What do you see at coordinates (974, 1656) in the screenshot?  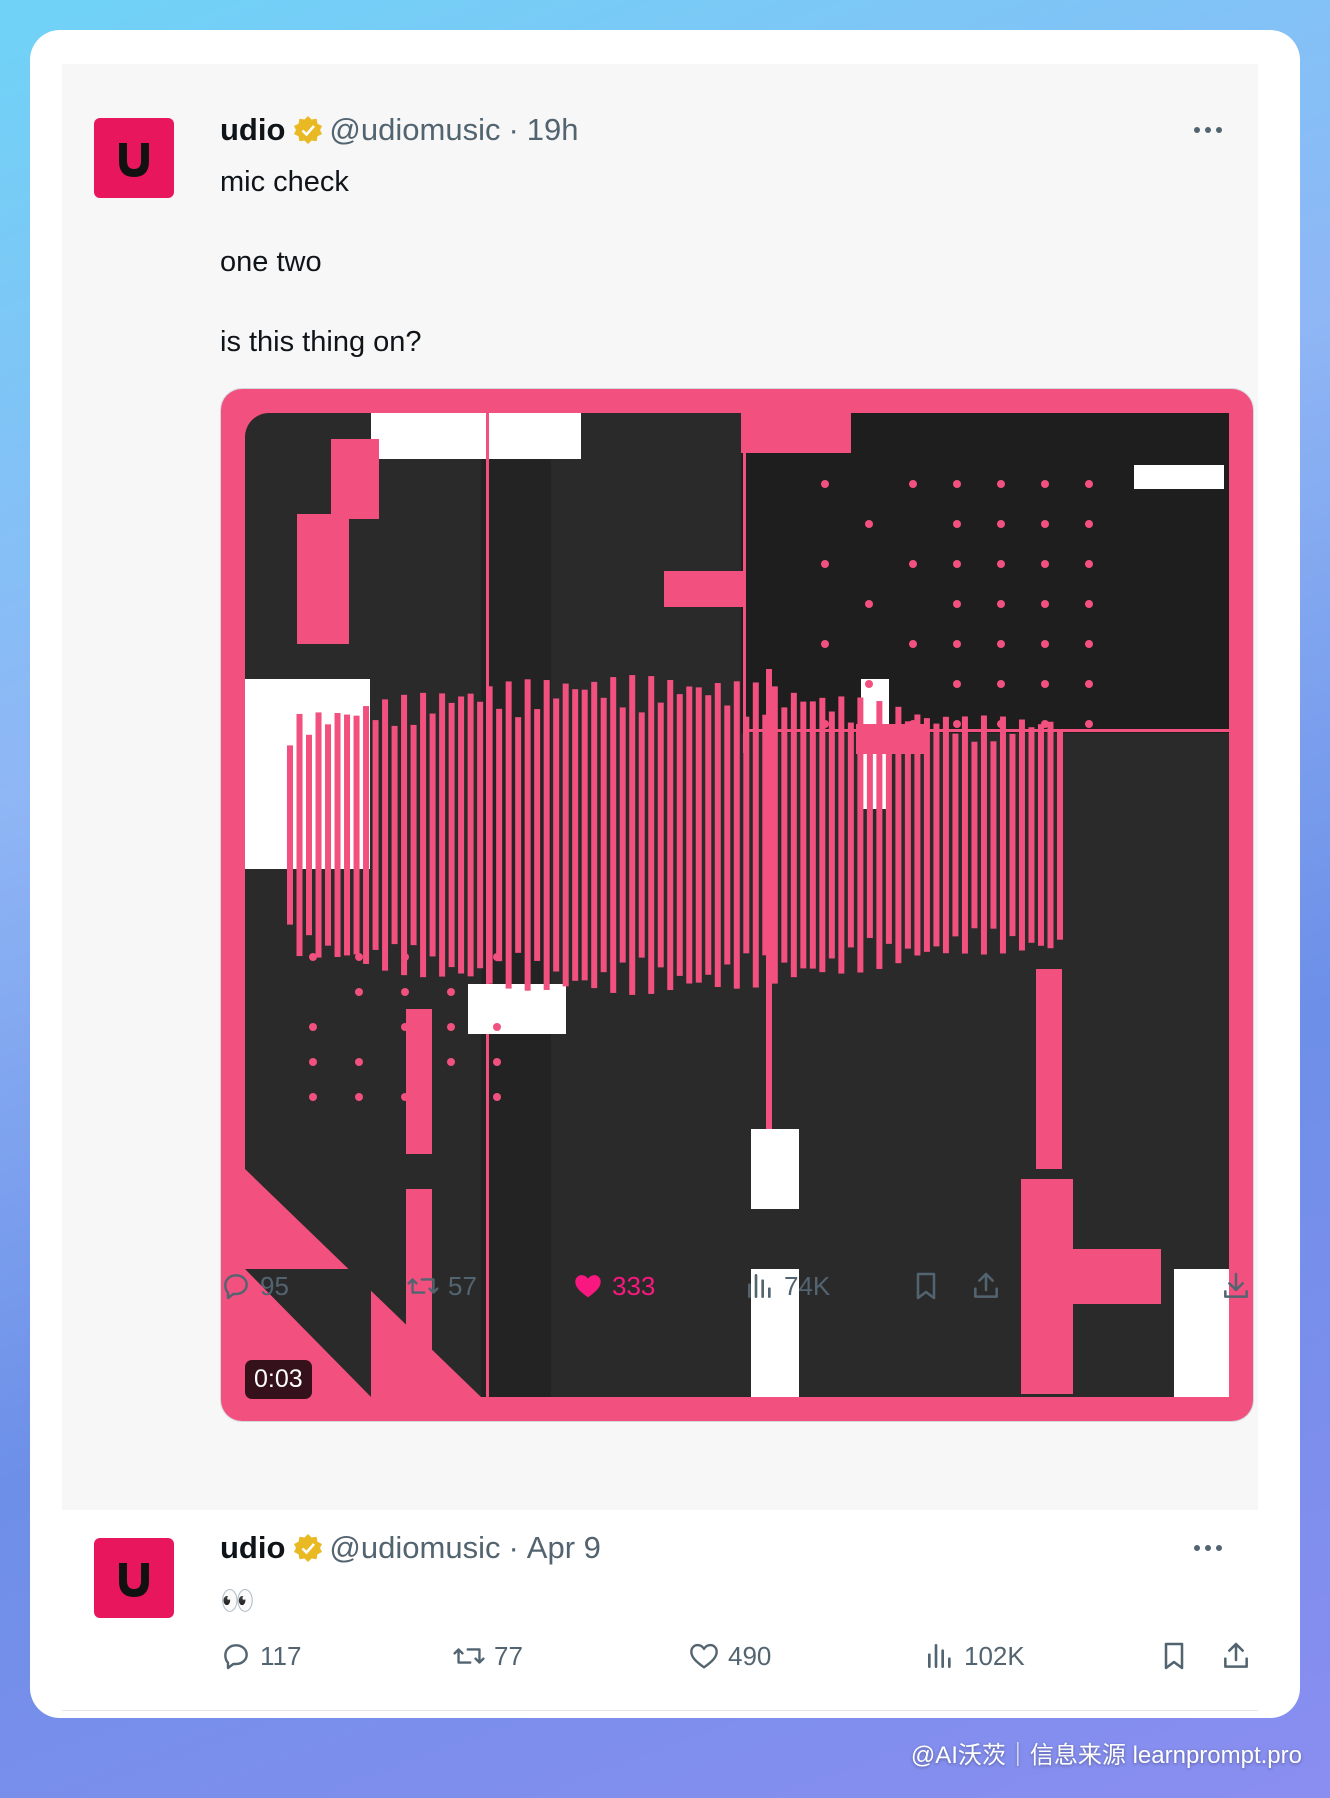 I see `views-button: 102K` at bounding box center [974, 1656].